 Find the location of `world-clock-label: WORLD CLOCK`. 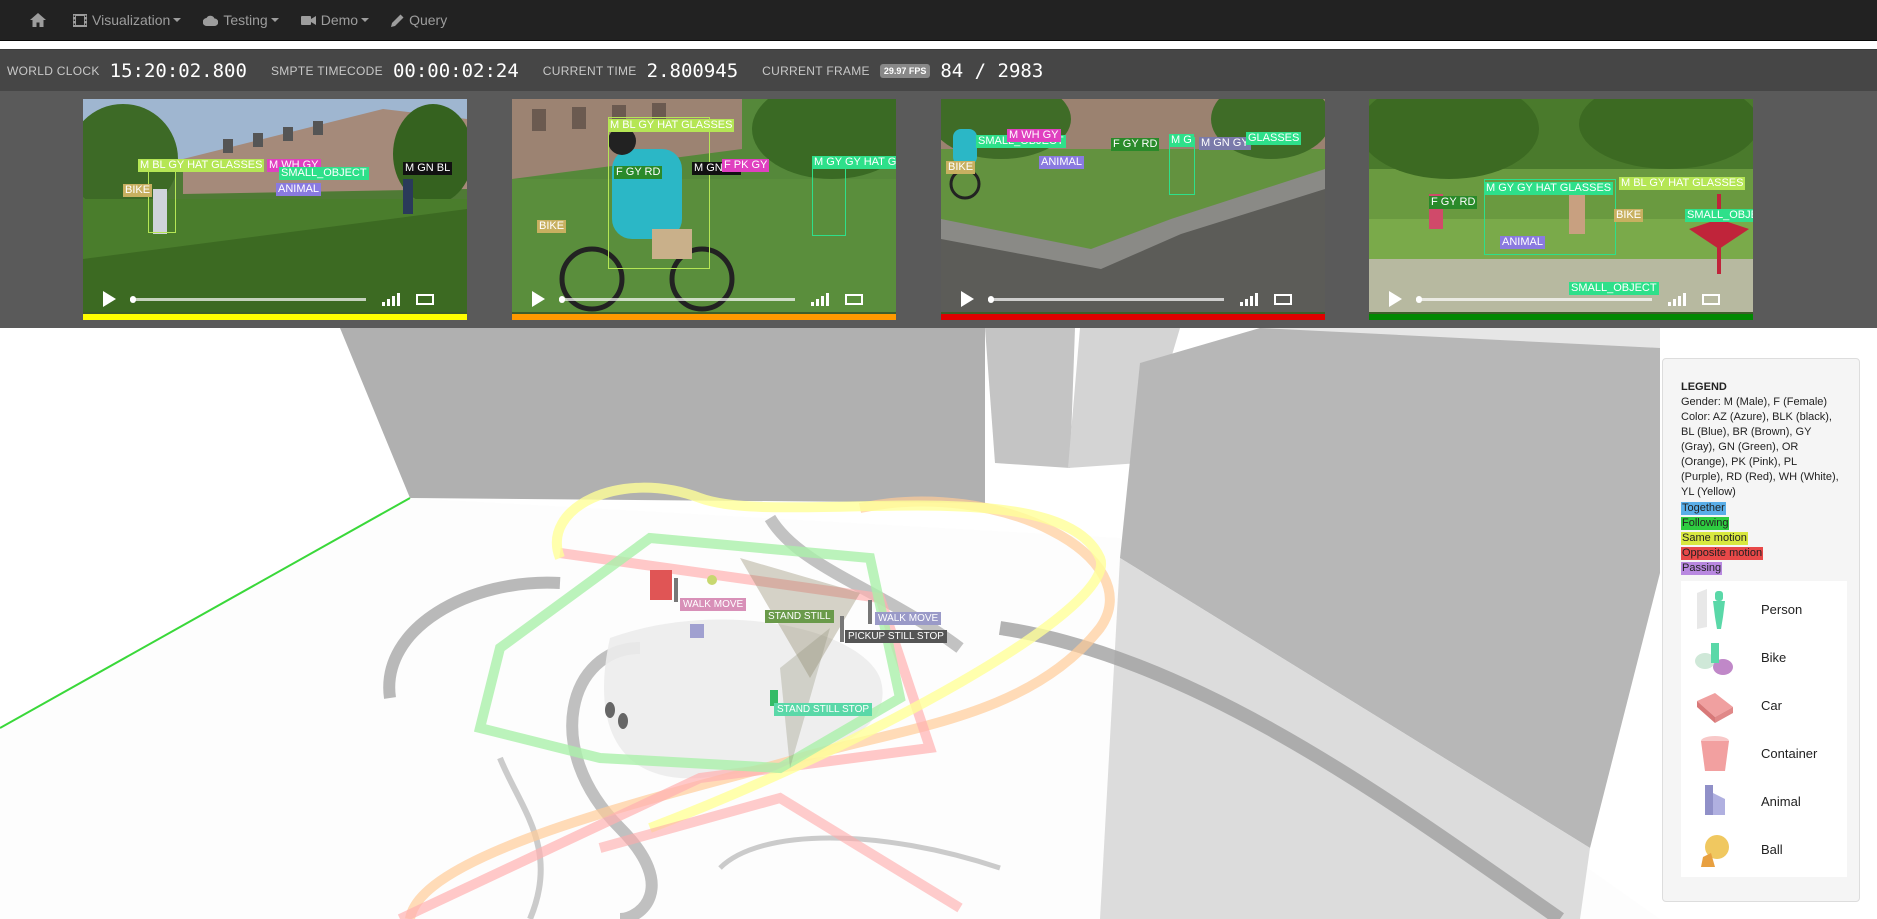

world-clock-label: WORLD CLOCK is located at coordinates (53, 71).